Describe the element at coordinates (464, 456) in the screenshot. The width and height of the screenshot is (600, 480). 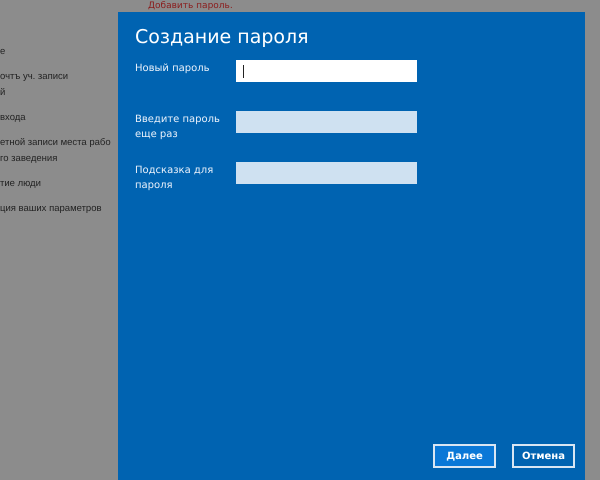
I see `dialog-button: Далее` at that location.